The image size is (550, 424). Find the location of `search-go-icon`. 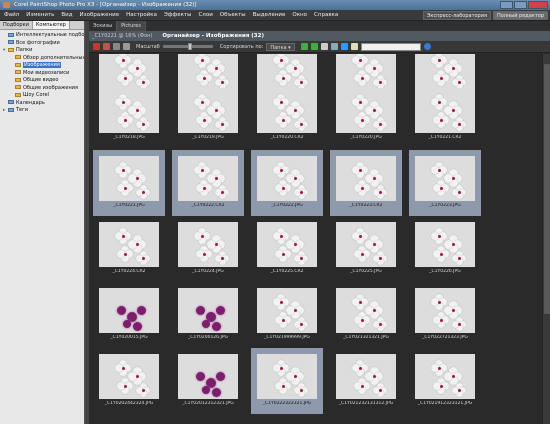

search-go-icon is located at coordinates (427, 46).